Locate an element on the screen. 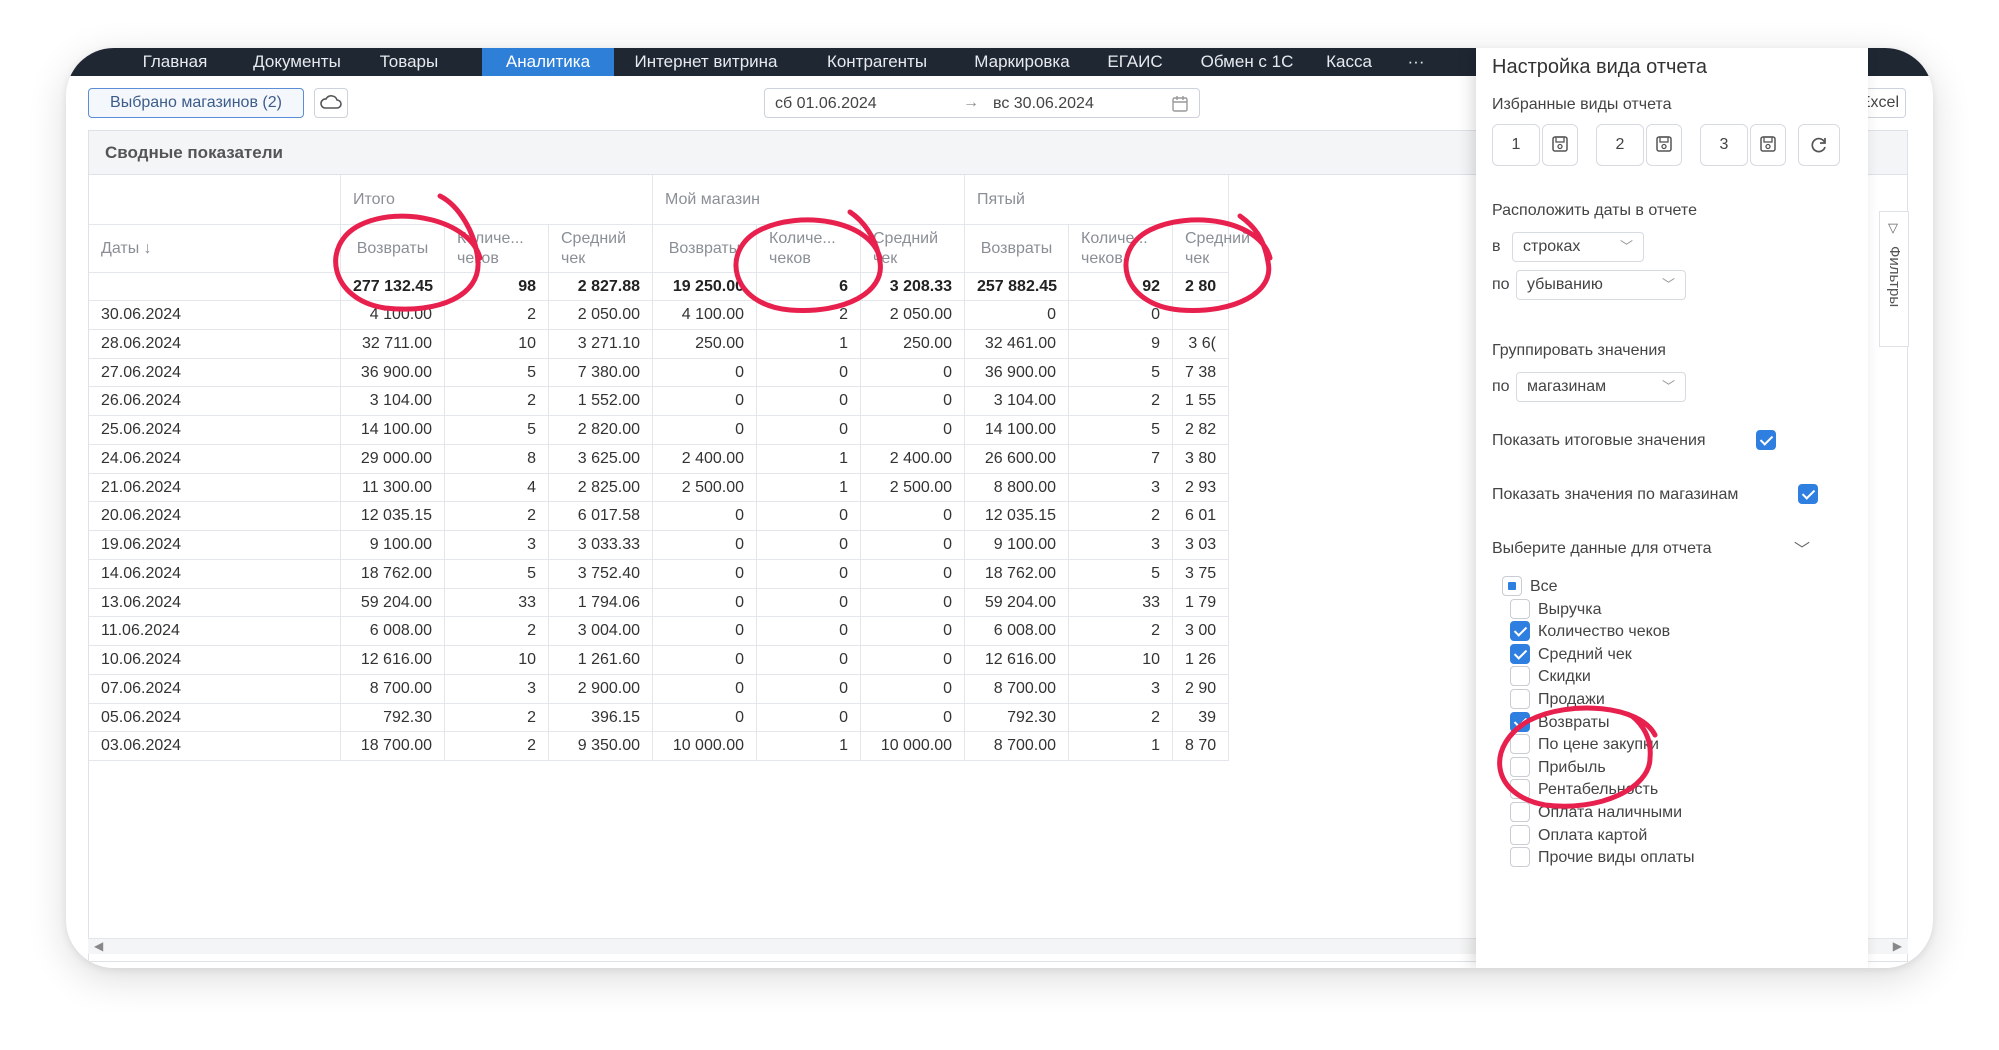 Image resolution: width=1999 pixels, height=1050 pixels. option-label: Оплата наличными is located at coordinates (1610, 813).